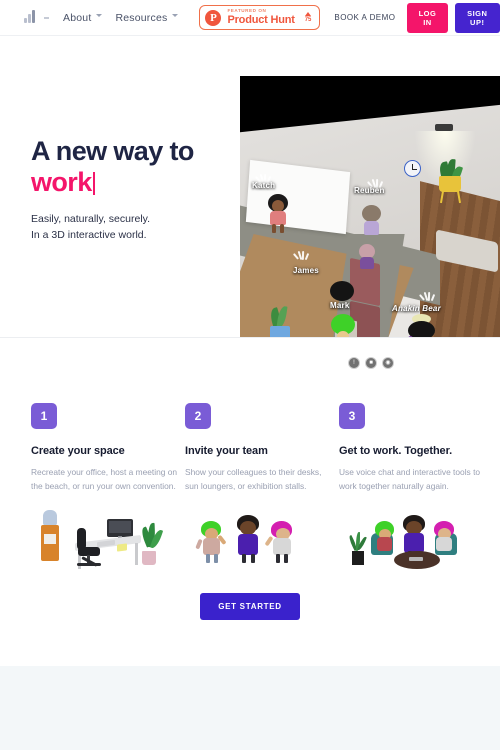  I want to click on office-chair-base, so click(89, 565).